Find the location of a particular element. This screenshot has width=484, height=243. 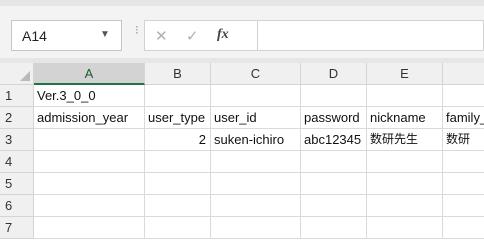

cell-f7 is located at coordinates (463, 228).